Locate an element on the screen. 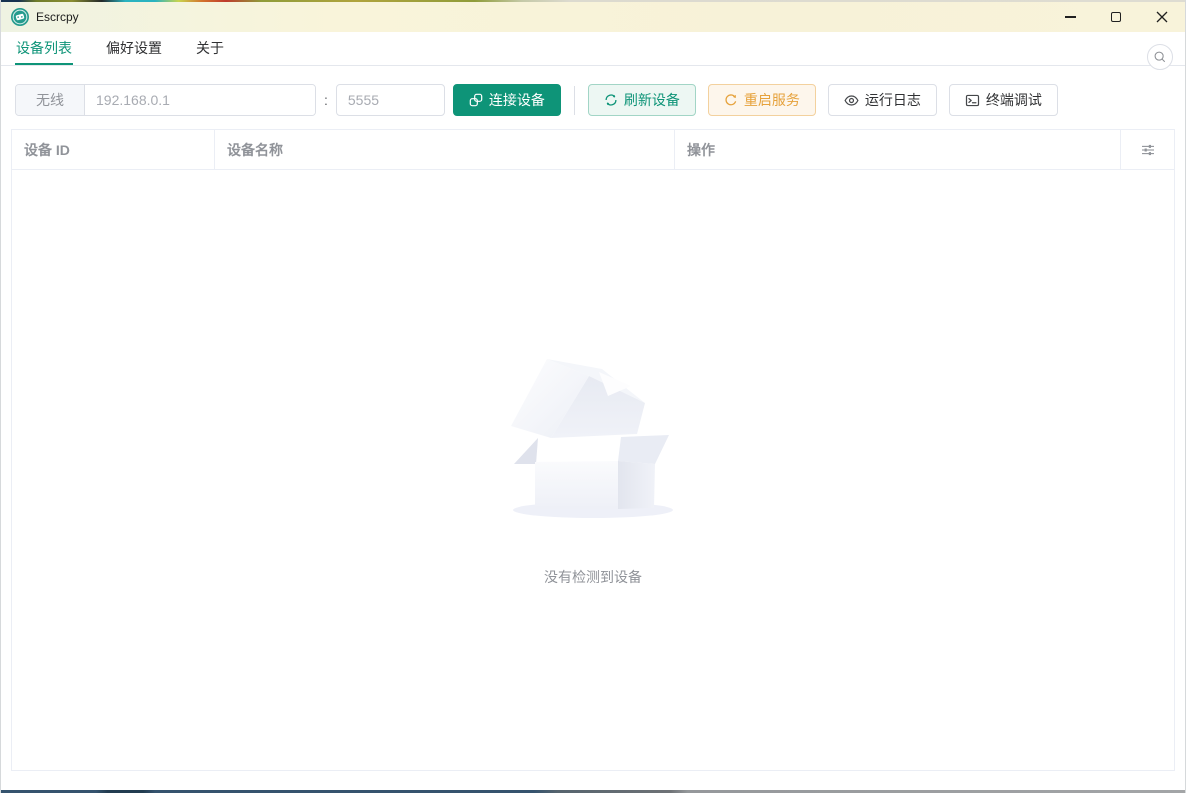  connect-device-button: 连接设备 is located at coordinates (506, 100).